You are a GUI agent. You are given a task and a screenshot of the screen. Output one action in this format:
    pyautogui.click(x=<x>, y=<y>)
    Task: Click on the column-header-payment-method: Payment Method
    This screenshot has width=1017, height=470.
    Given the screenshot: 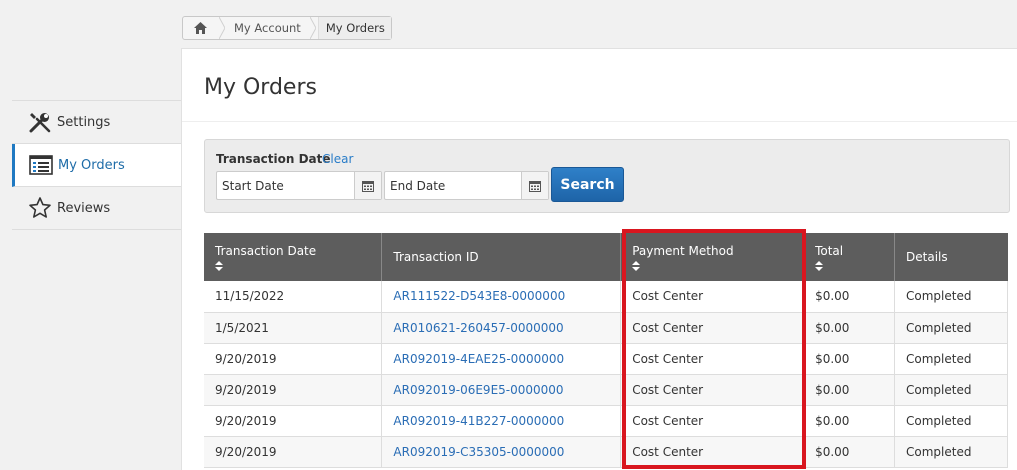 What is the action you would take?
    pyautogui.click(x=712, y=257)
    